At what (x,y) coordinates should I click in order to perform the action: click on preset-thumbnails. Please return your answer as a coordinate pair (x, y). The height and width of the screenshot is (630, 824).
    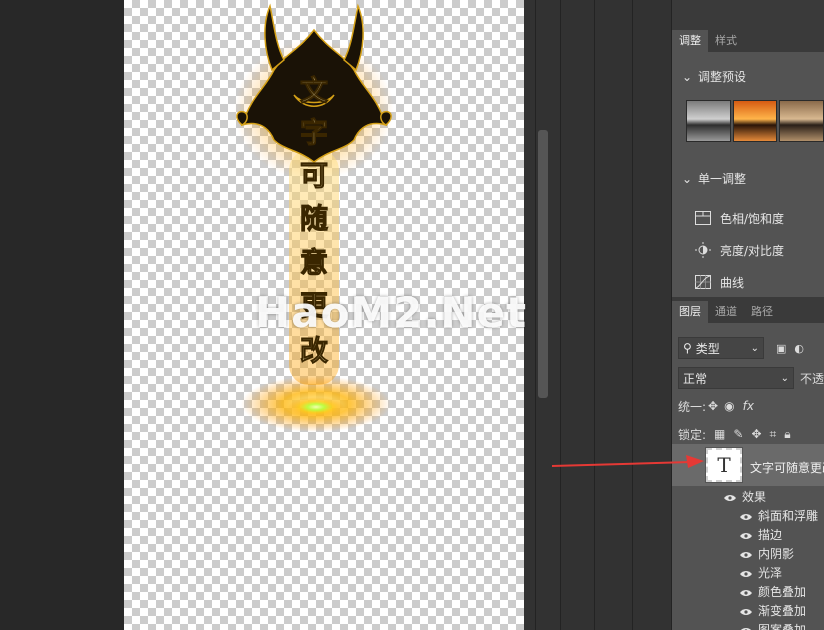
    Looking at the image, I should click on (748, 121).